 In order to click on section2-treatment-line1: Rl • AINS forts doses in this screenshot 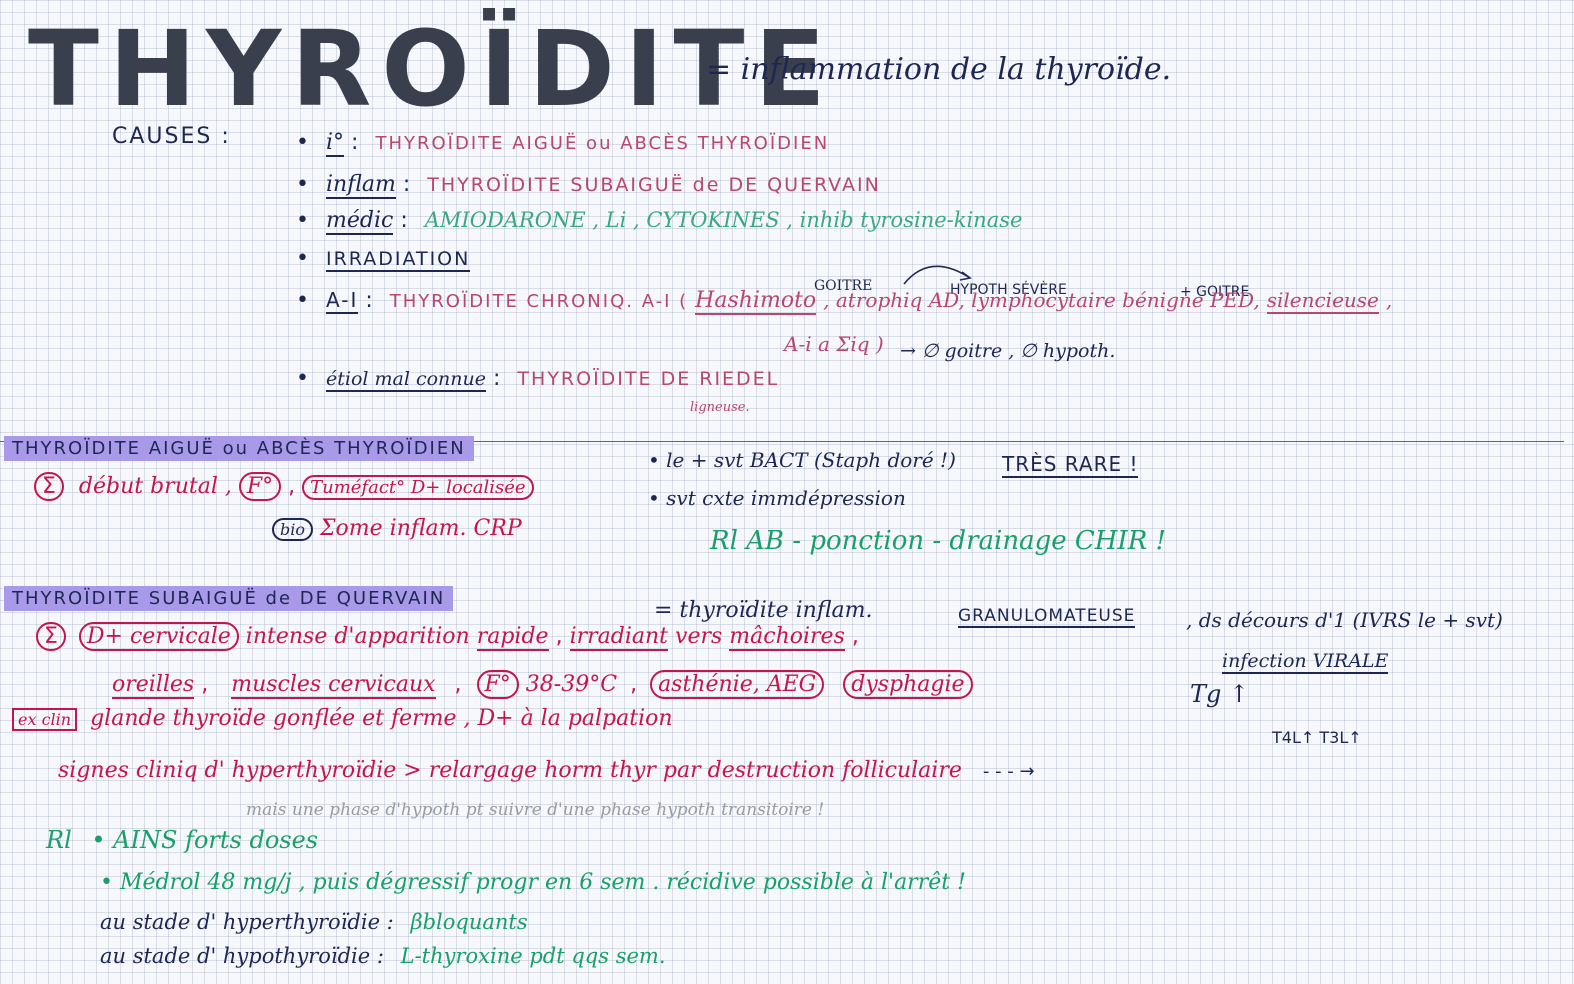, I will do `click(182, 840)`.